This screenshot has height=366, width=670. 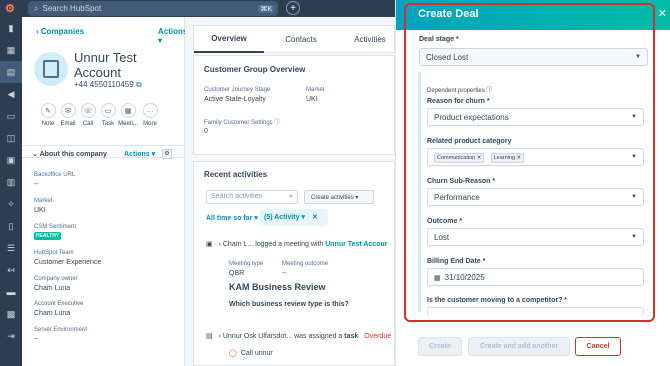 What do you see at coordinates (139, 154) in the screenshot?
I see `about-actions-button: Actions ▾` at bounding box center [139, 154].